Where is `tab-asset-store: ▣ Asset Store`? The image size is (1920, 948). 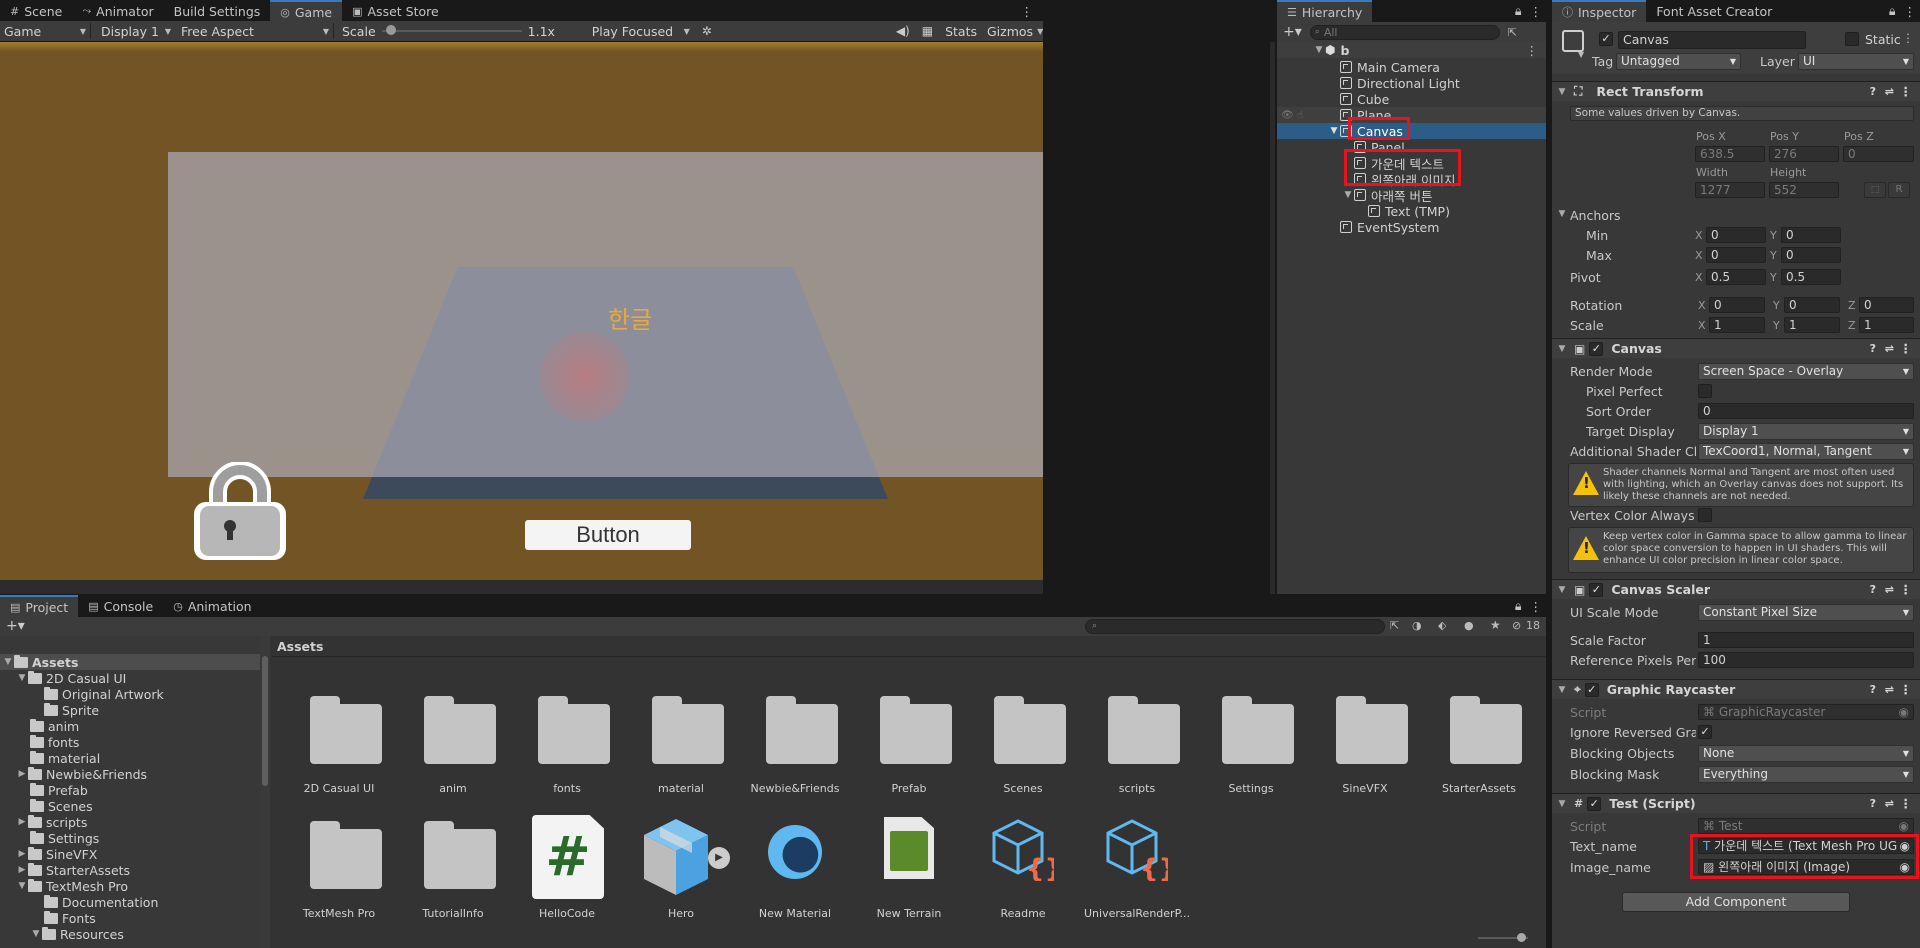
tab-asset-store: ▣ Asset Store is located at coordinates (395, 11).